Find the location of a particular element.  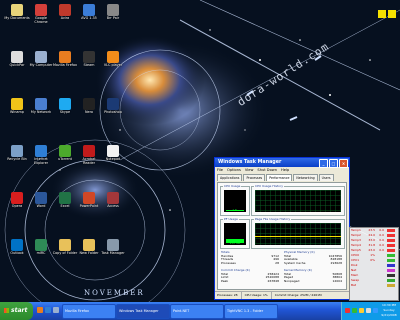

task-manager-titlebar: Windows Task Manager _ □ × is located at coordinates (282, 163).